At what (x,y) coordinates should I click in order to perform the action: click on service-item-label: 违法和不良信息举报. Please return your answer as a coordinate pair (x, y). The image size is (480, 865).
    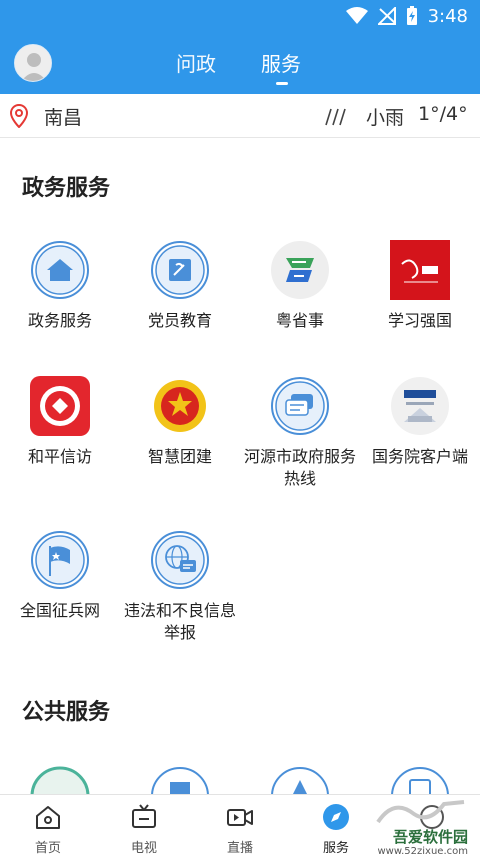
    Looking at the image, I should click on (180, 621).